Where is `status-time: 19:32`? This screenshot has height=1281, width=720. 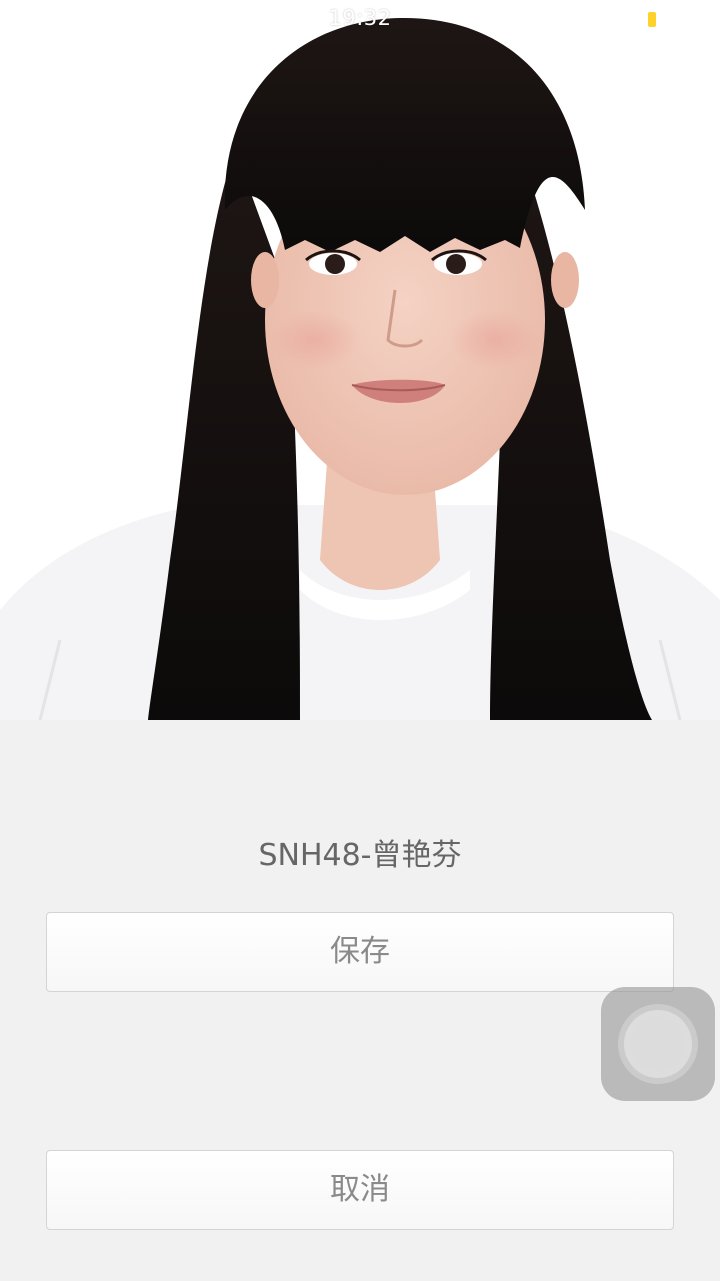
status-time: 19:32 is located at coordinates (360, 18).